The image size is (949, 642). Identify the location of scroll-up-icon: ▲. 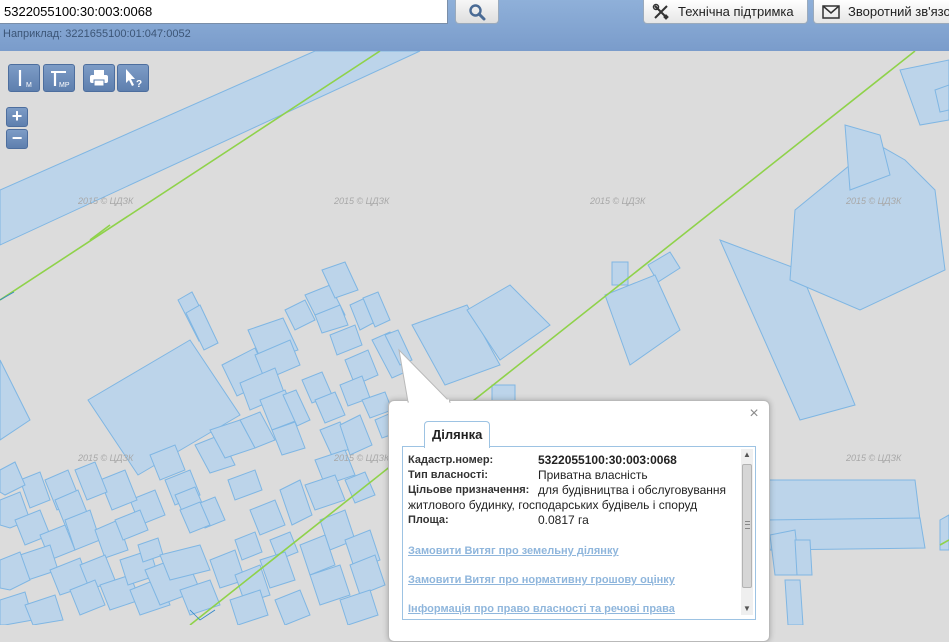
(747, 455).